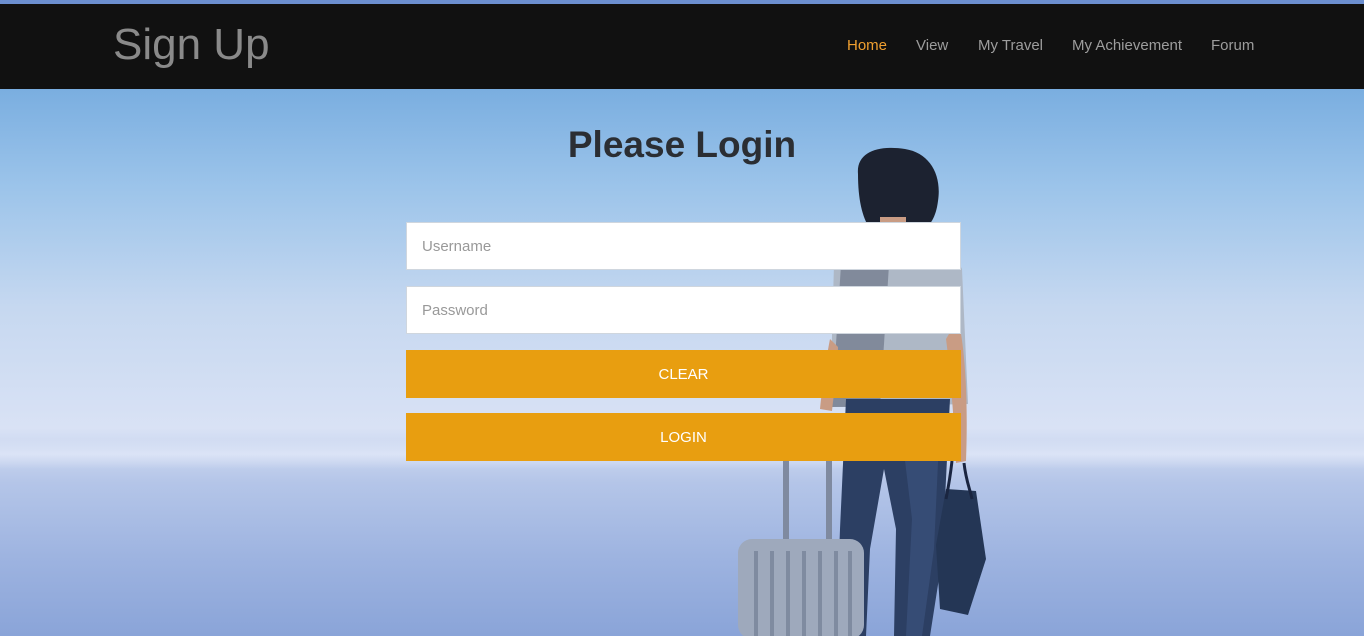 The height and width of the screenshot is (636, 1364). What do you see at coordinates (829, 500) in the screenshot?
I see `suitcase-handle-right` at bounding box center [829, 500].